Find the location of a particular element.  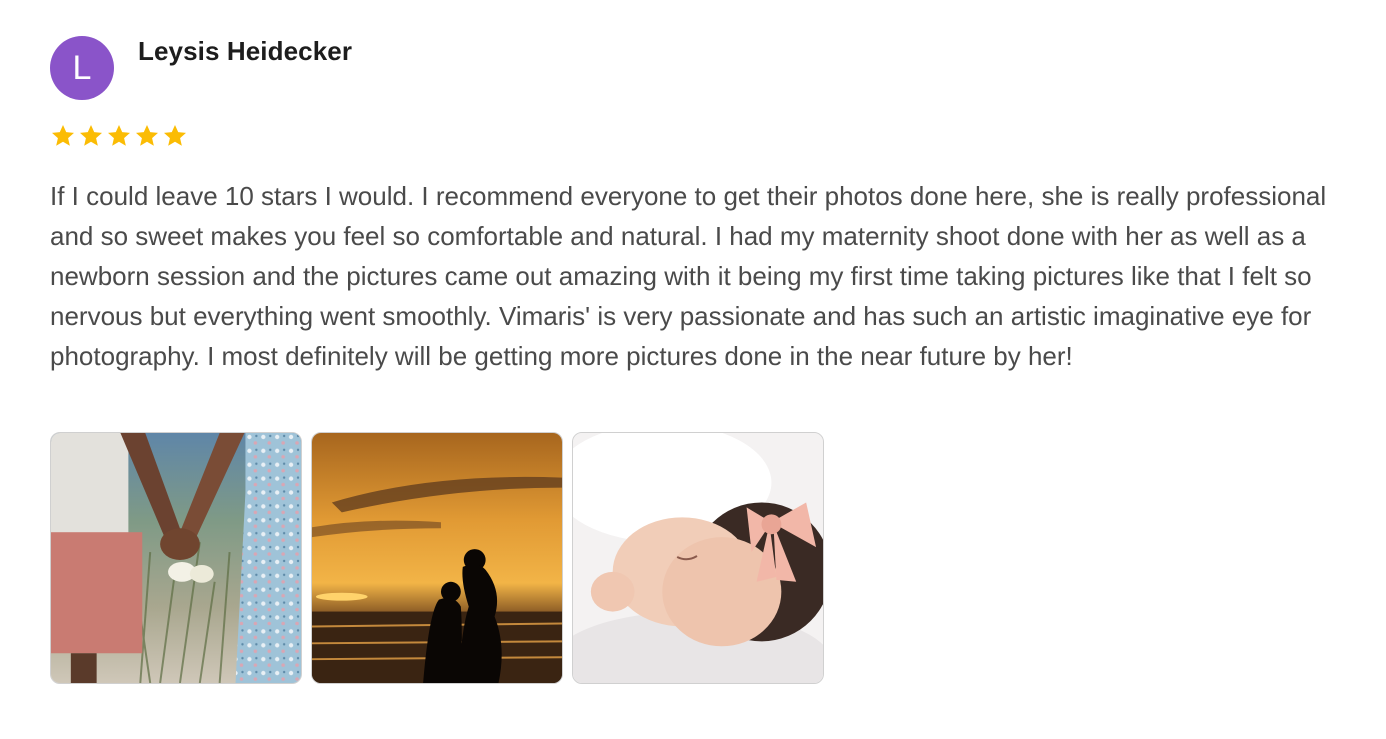

reviewer-name: Leysis Heidecker is located at coordinates (245, 51).